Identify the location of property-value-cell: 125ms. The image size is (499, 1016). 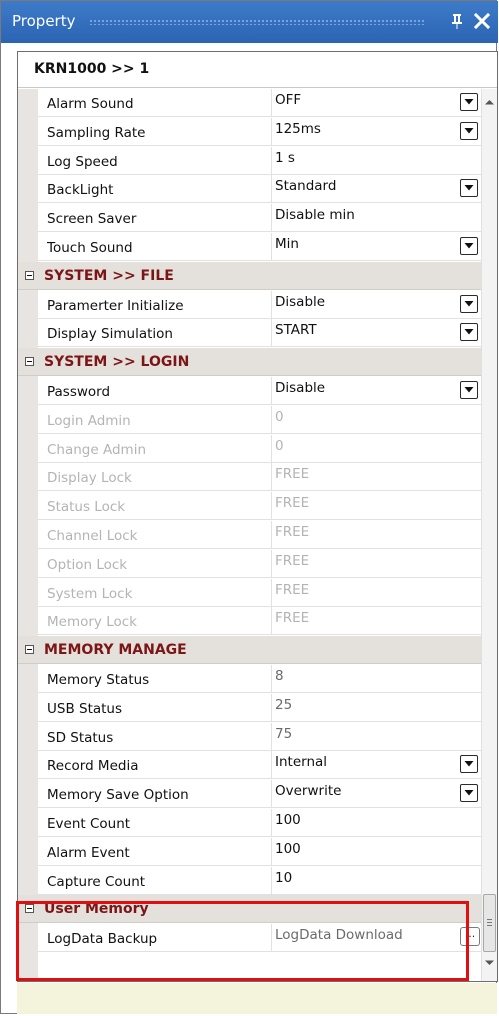
(376, 132).